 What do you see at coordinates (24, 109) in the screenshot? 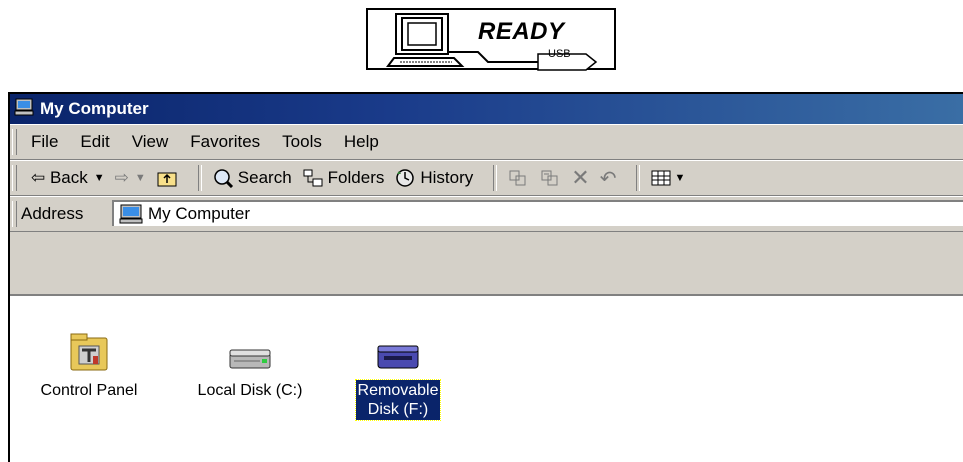
I see `my-computer-icon` at bounding box center [24, 109].